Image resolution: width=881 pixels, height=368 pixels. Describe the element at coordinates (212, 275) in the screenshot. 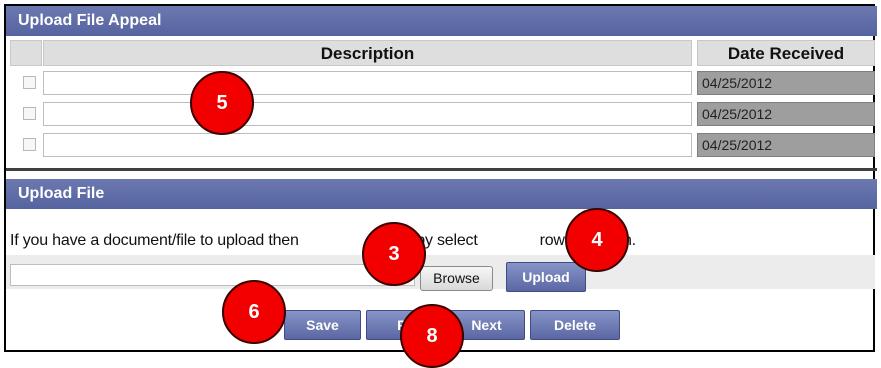

I see `file-path-input` at that location.